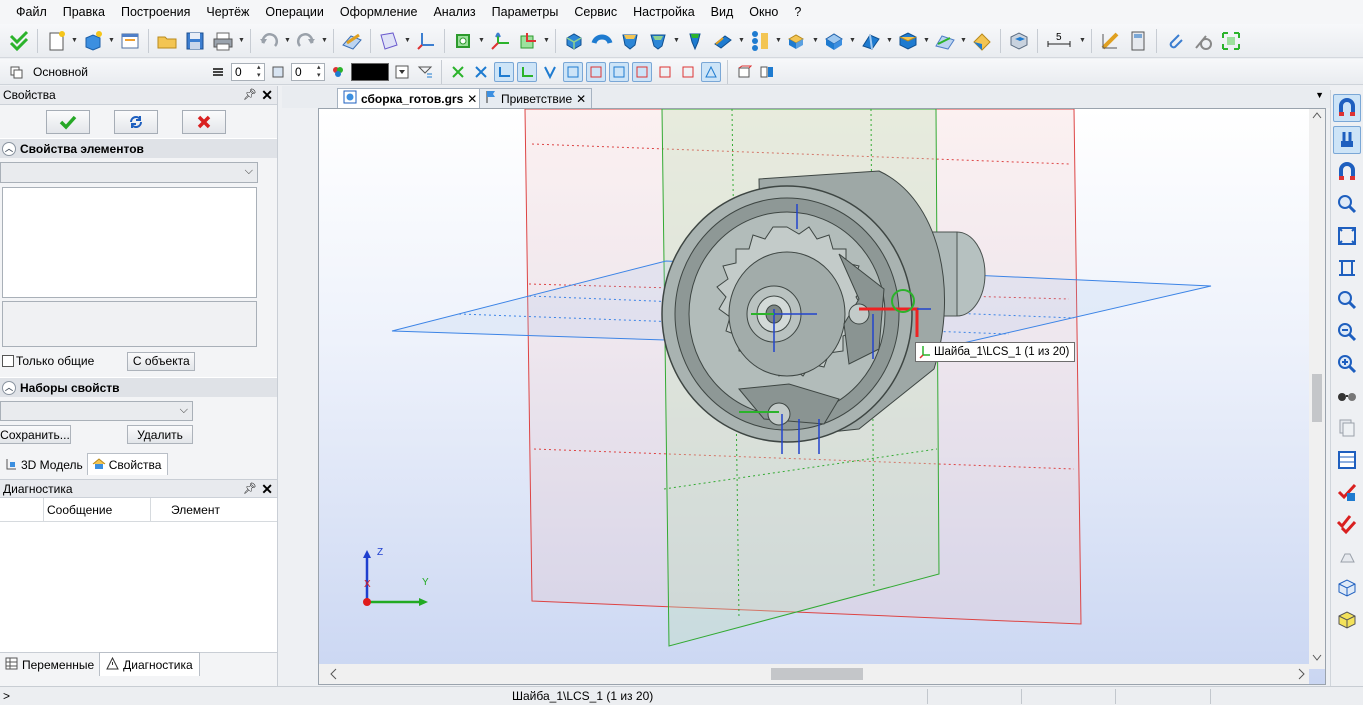 Image resolution: width=1363 pixels, height=705 pixels. Describe the element at coordinates (1347, 300) in the screenshot. I see `zoom-in-icon` at that location.